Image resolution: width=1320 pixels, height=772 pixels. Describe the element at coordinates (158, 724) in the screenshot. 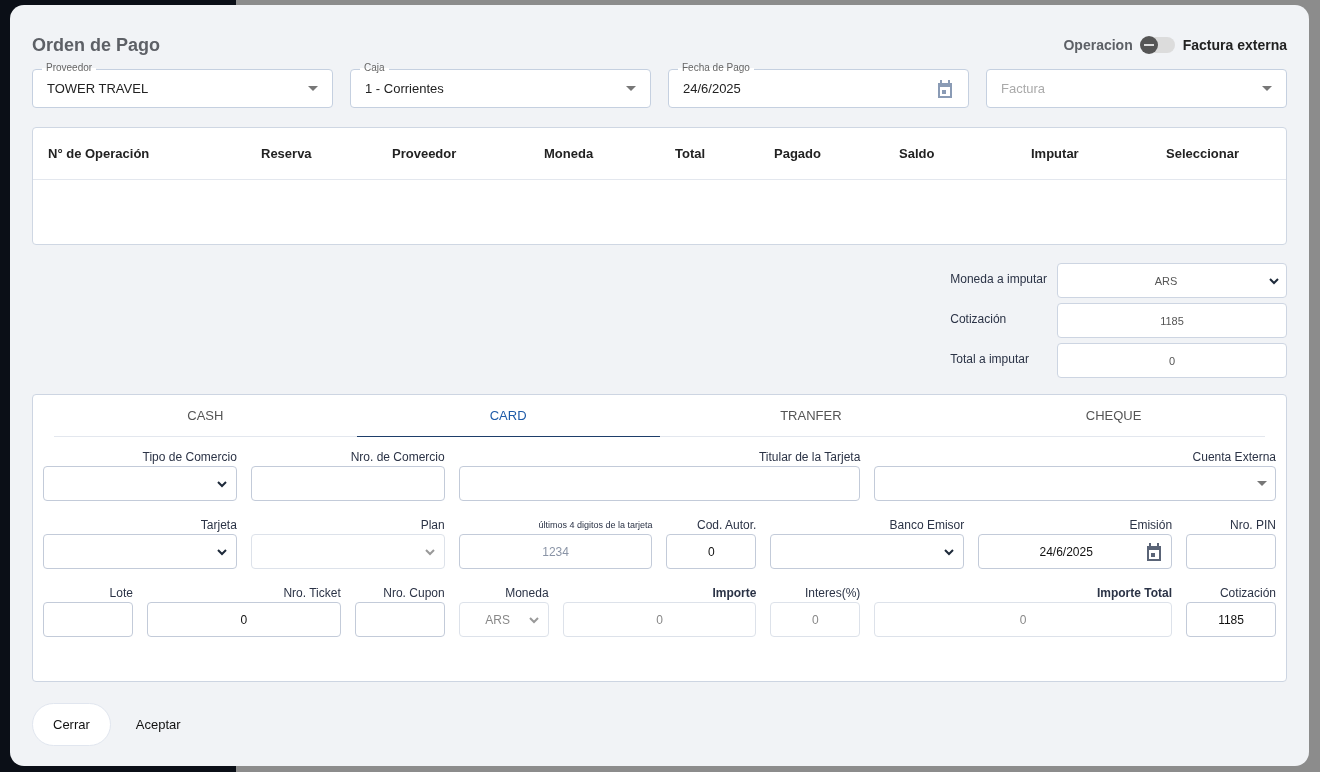

I see `accept-button: Aceptar` at that location.